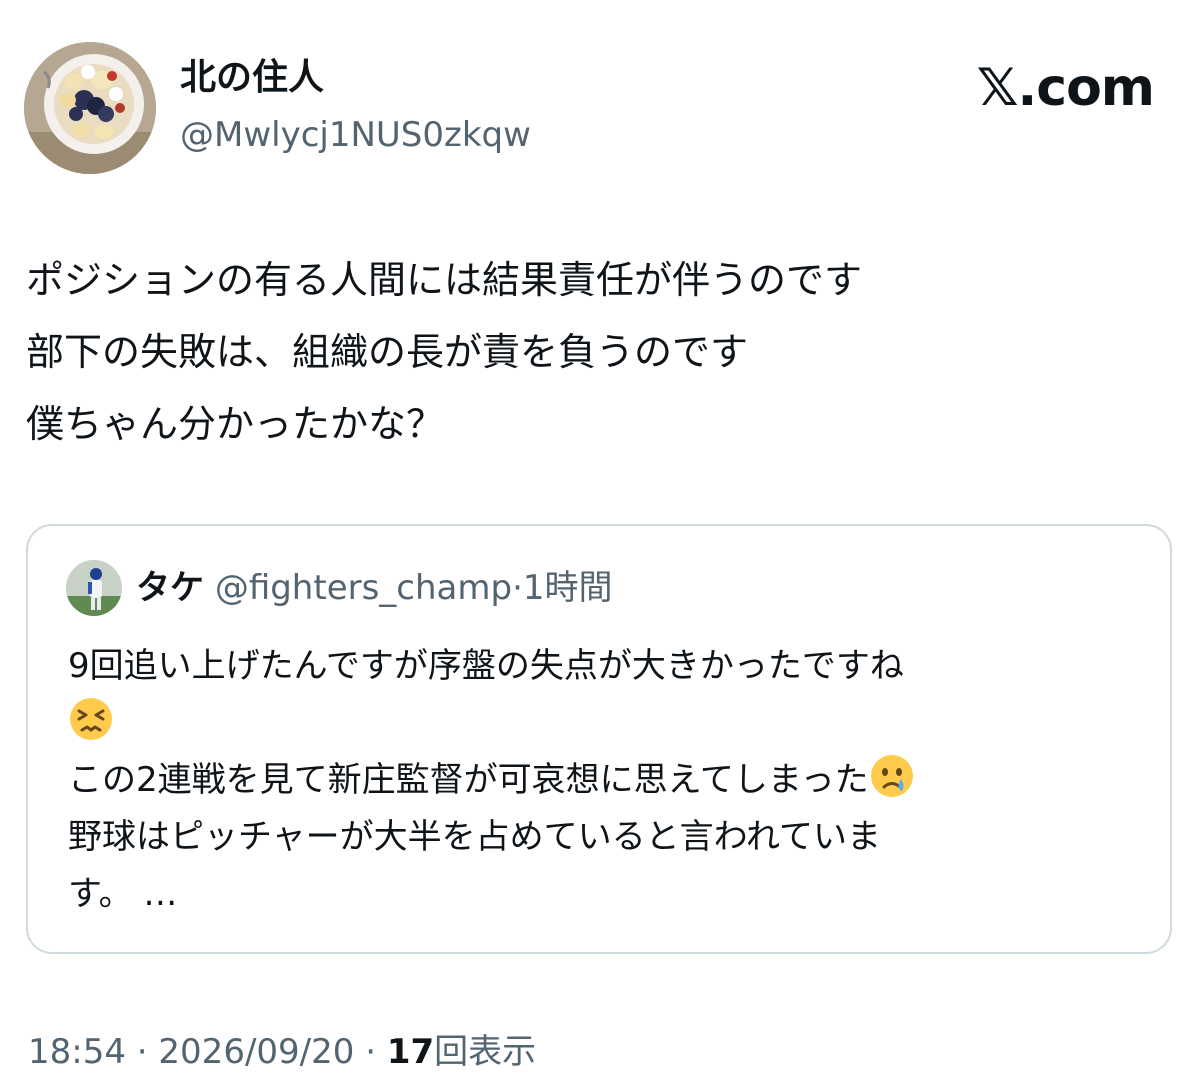  What do you see at coordinates (1065, 88) in the screenshot?
I see `x-com-logo: 𝕏.com` at bounding box center [1065, 88].